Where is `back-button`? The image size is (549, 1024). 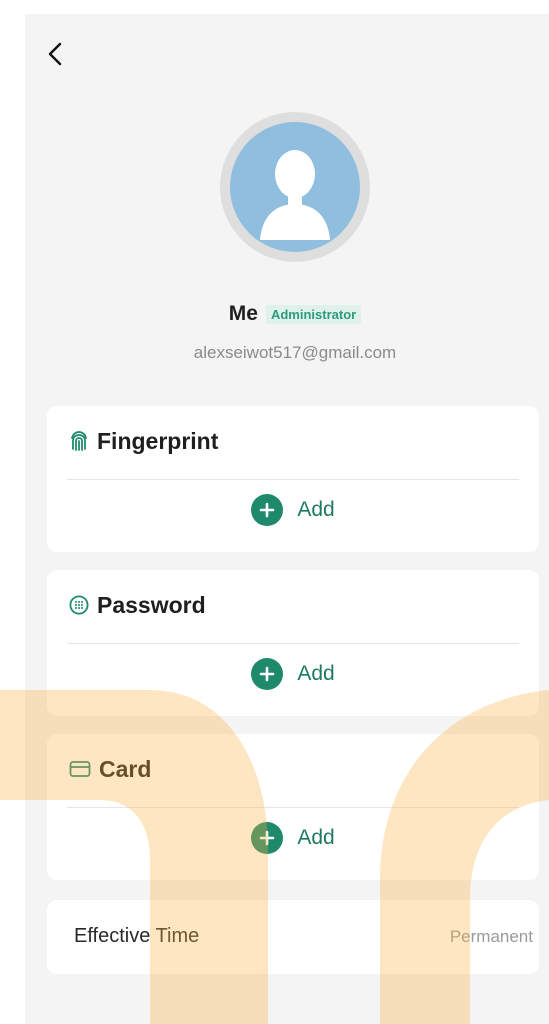 back-button is located at coordinates (55, 54).